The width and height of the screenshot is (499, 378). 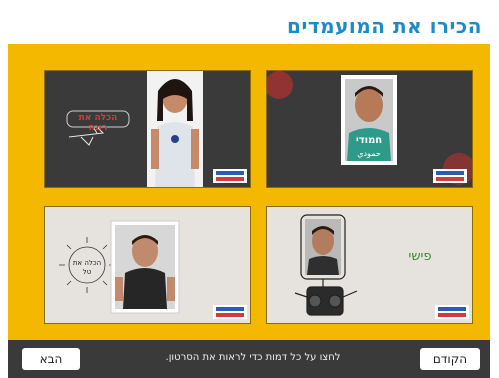 What do you see at coordinates (450, 359) in the screenshot?
I see `previous-button: הקודם` at bounding box center [450, 359].